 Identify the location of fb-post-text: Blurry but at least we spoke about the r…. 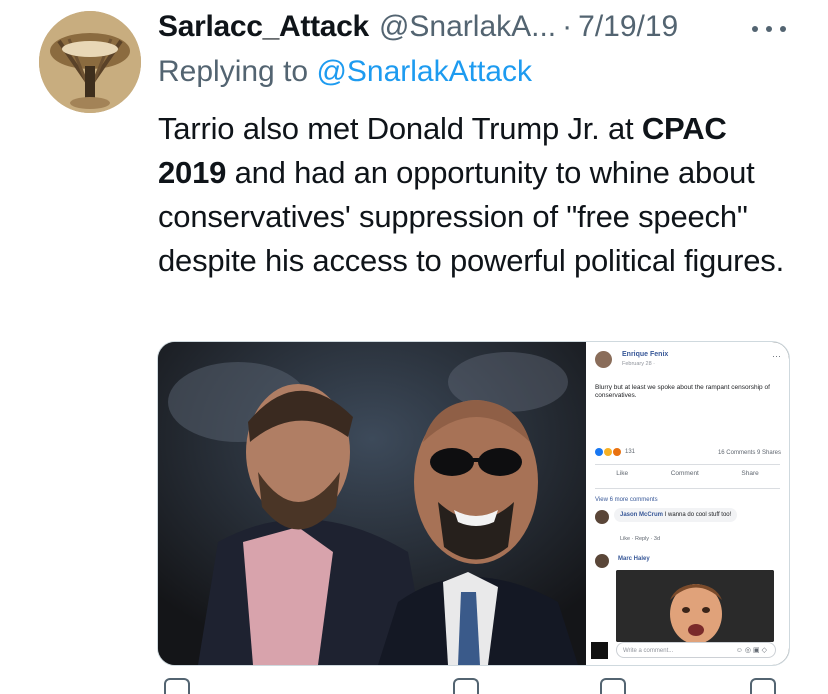
(682, 391).